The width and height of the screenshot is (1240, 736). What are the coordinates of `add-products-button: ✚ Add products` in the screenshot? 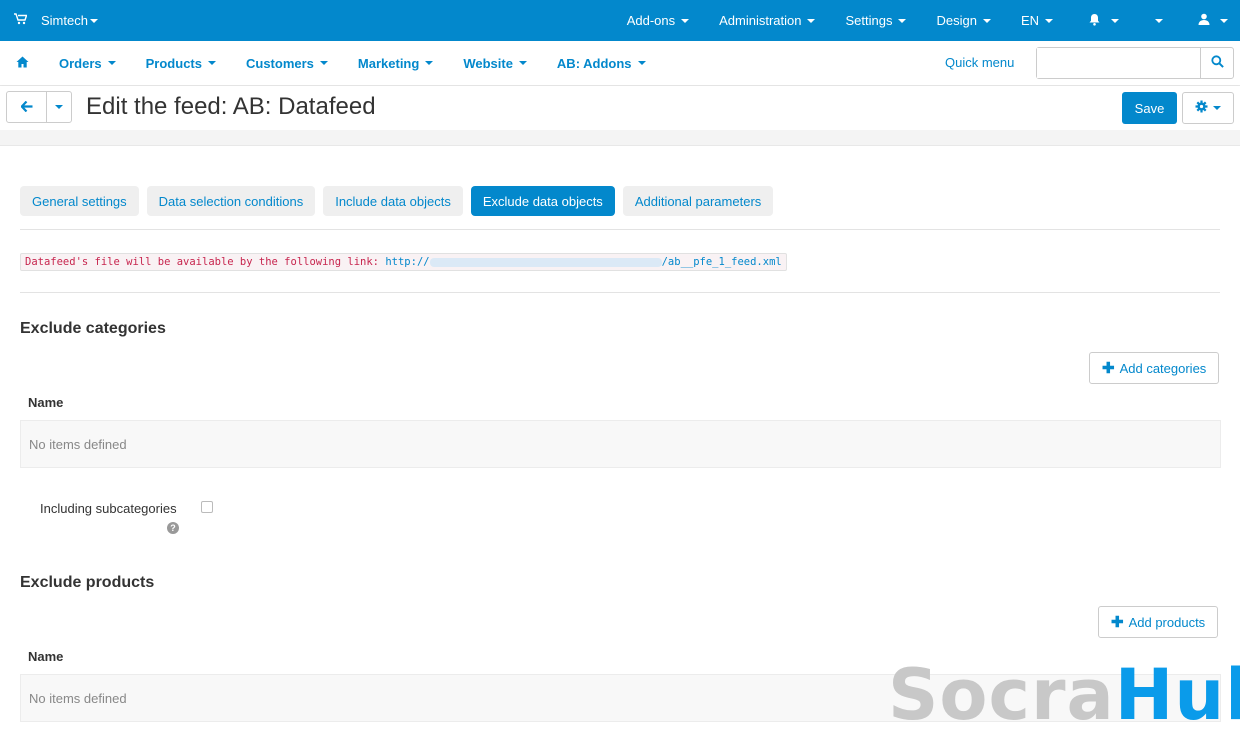 It's located at (1158, 622).